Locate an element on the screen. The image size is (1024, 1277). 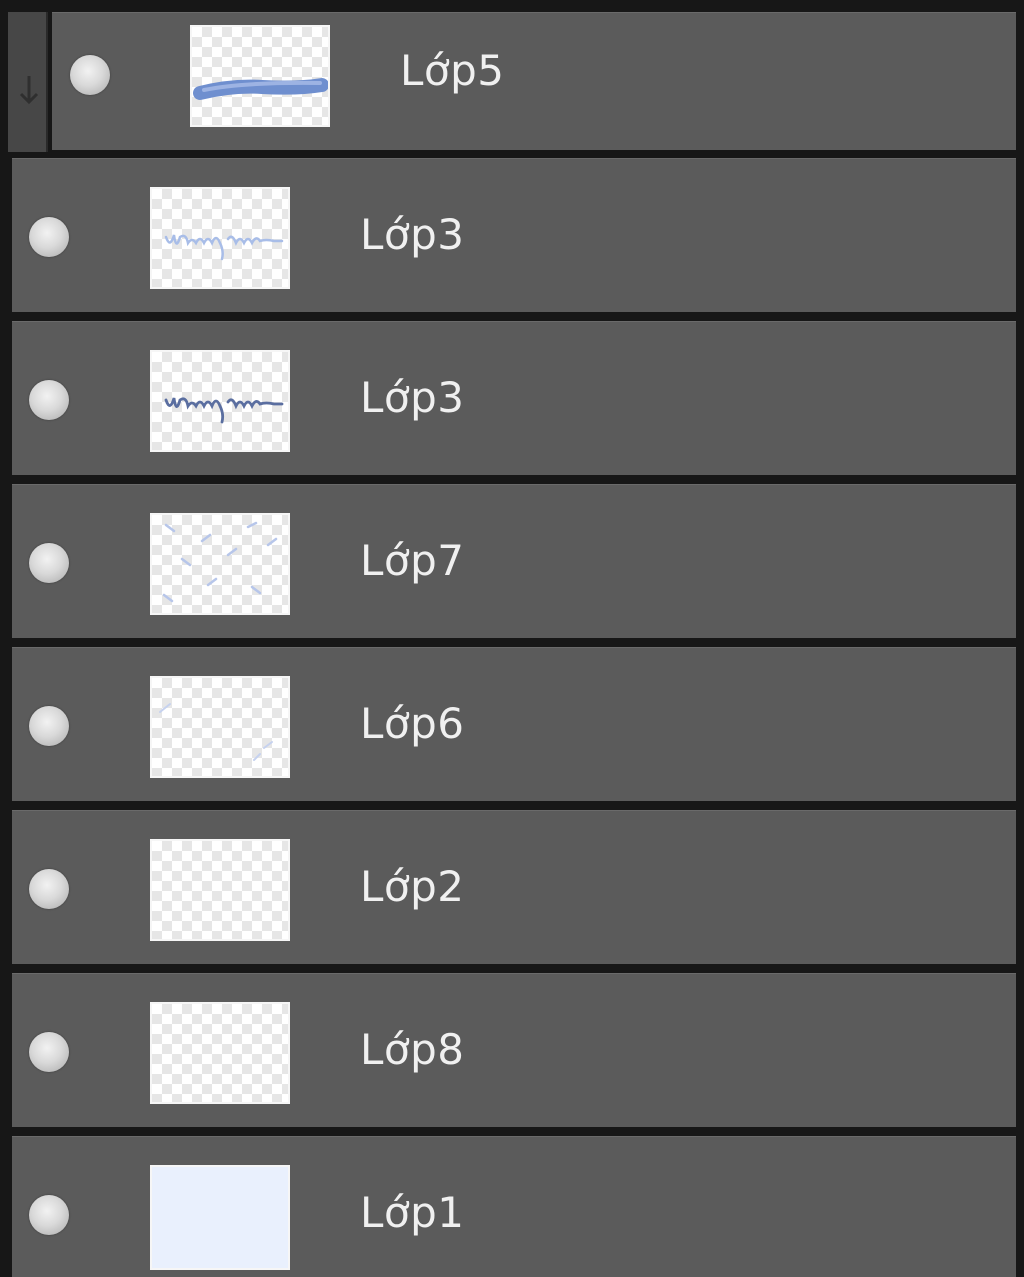
clip-arrow-icon is located at coordinates (29, 90).